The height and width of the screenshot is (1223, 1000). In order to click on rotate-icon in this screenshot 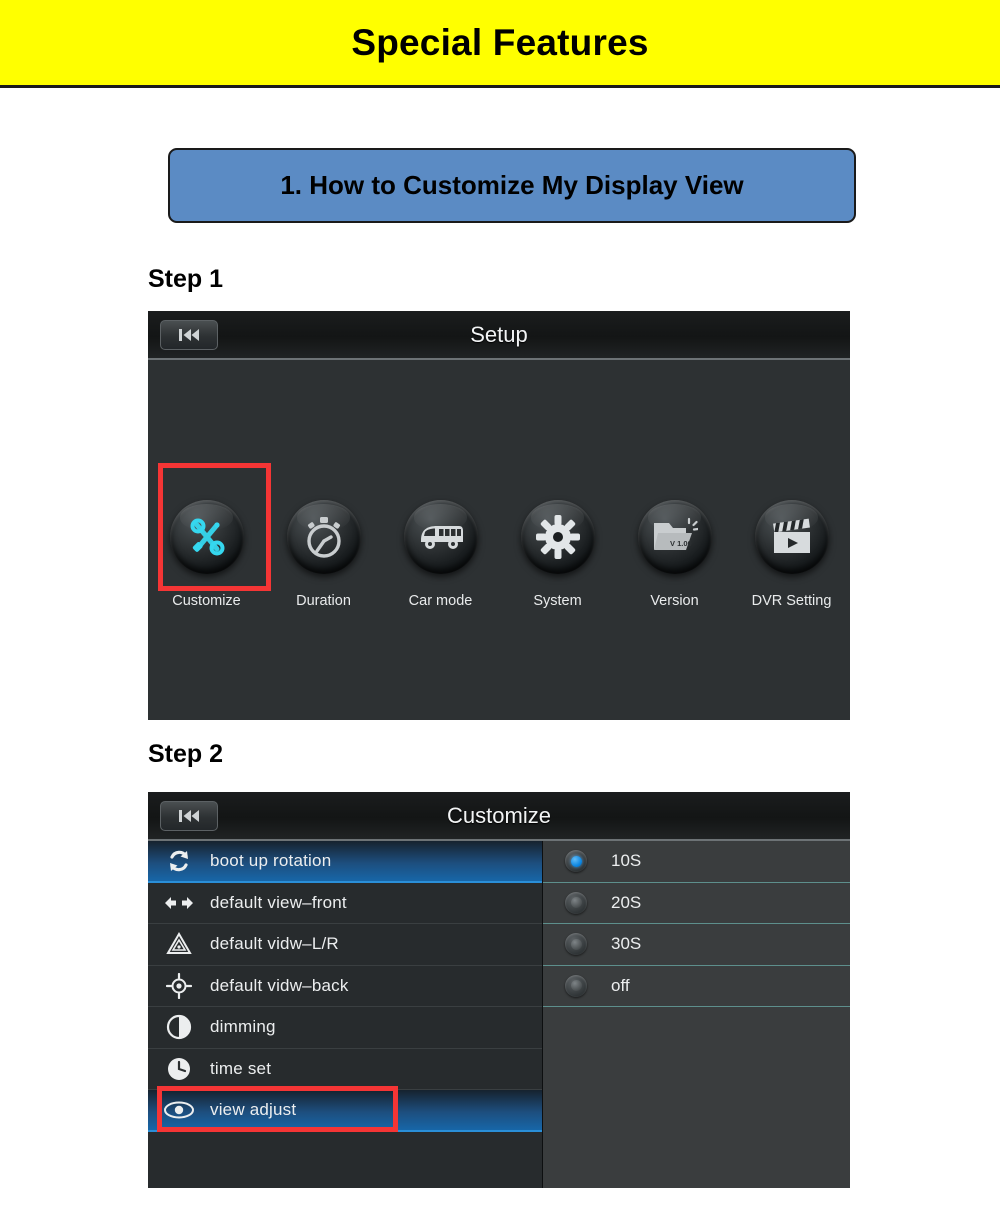, I will do `click(179, 861)`.